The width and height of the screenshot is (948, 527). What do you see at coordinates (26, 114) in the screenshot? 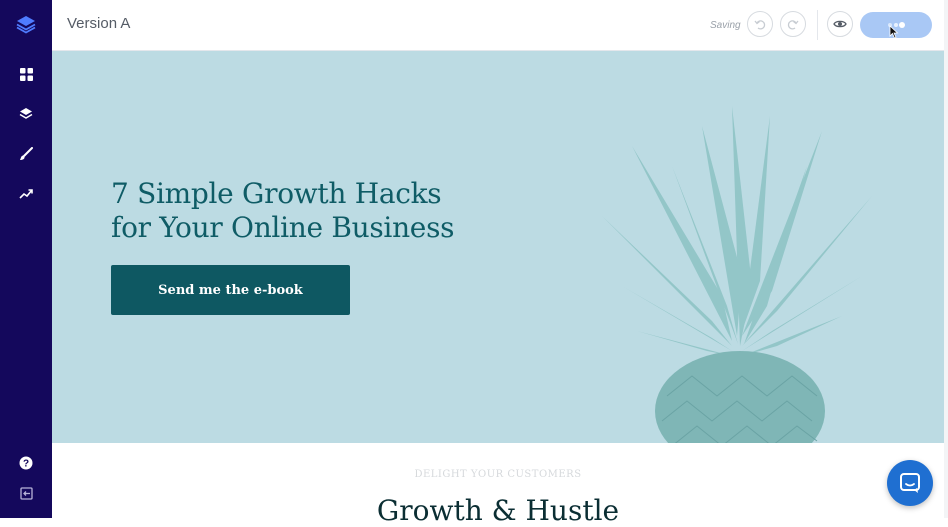
I see `stack-icon` at bounding box center [26, 114].